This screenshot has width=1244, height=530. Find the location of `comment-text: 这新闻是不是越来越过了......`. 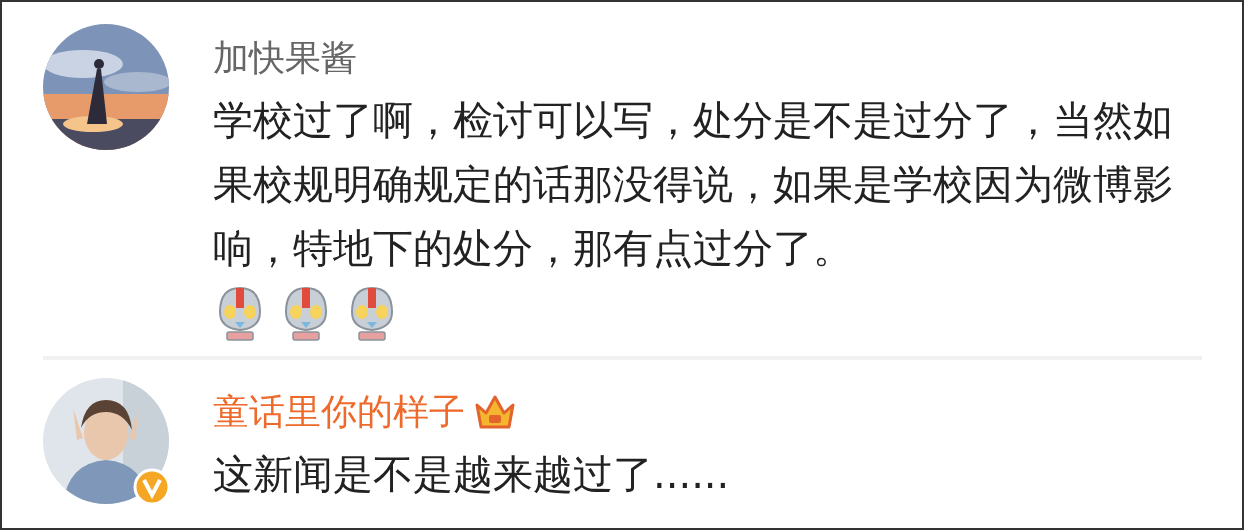

comment-text: 这新闻是不是越来越过了...... is located at coordinates (472, 474).